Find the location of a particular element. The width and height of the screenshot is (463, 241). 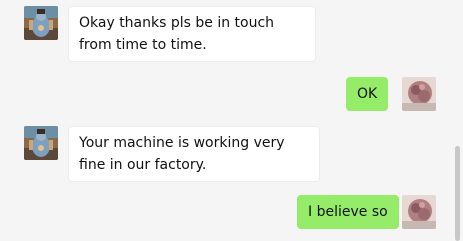

outgoing-message-bubble: I believe so is located at coordinates (348, 212).